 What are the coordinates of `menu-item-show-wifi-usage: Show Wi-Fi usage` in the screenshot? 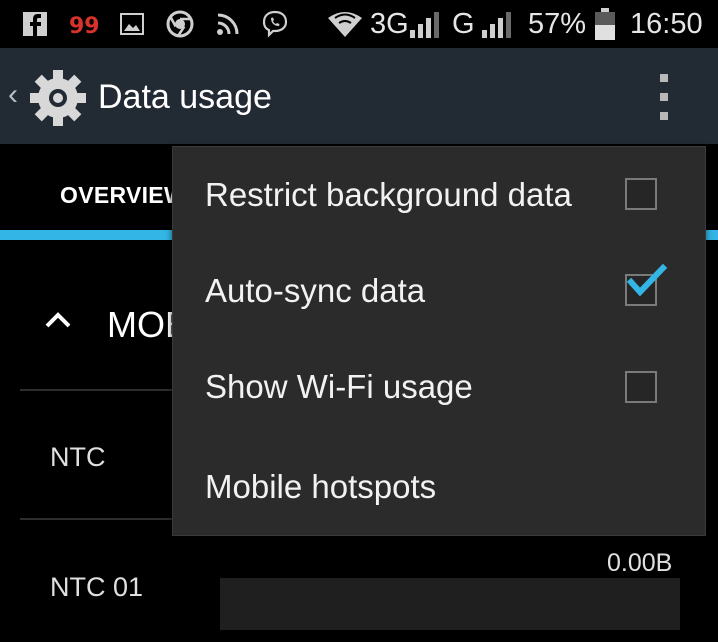 It's located at (439, 389).